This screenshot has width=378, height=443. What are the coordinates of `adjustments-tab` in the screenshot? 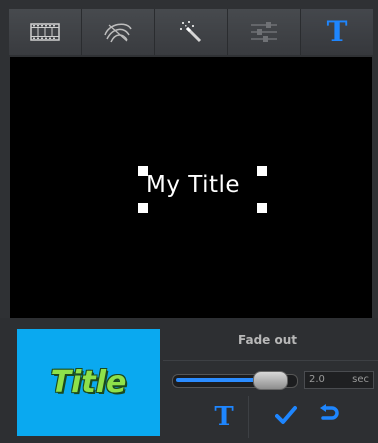 It's located at (264, 32).